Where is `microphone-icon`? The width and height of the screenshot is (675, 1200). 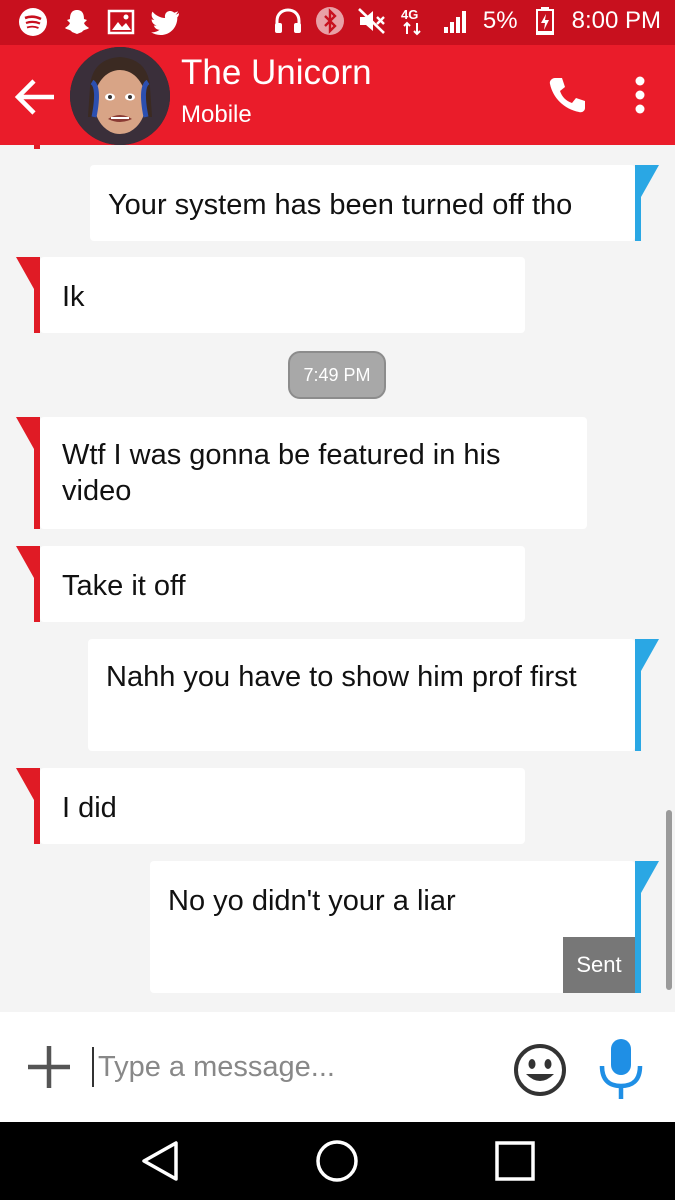 microphone-icon is located at coordinates (621, 1069).